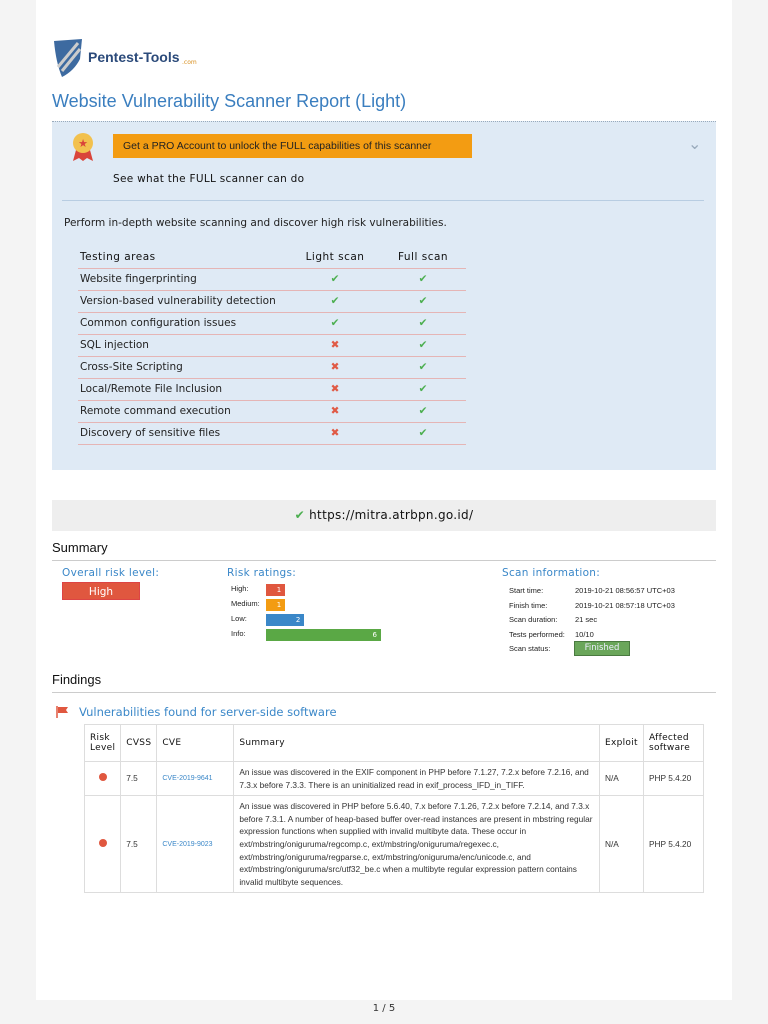  Describe the element at coordinates (195, 743) in the screenshot. I see `col-cve: CVE` at that location.